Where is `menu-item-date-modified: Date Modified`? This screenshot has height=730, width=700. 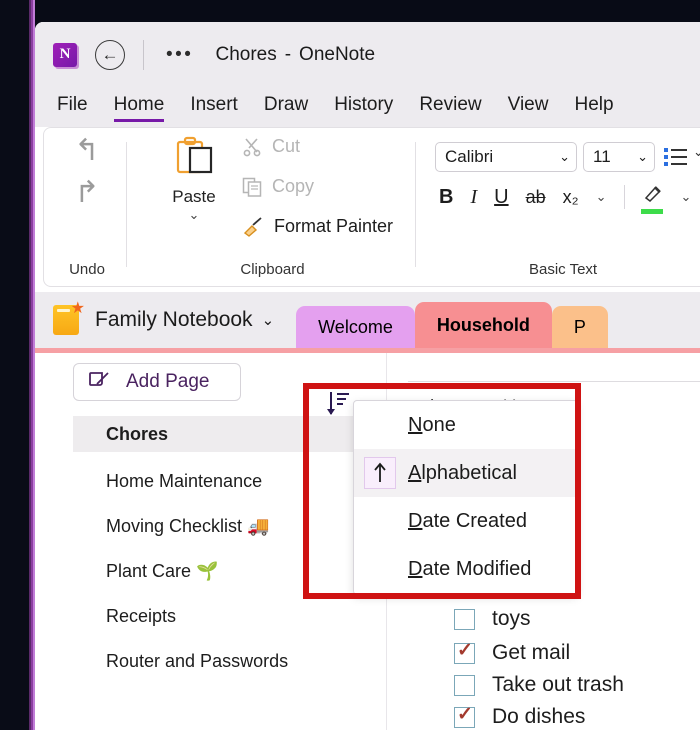 menu-item-date-modified: Date Modified is located at coordinates (465, 569).